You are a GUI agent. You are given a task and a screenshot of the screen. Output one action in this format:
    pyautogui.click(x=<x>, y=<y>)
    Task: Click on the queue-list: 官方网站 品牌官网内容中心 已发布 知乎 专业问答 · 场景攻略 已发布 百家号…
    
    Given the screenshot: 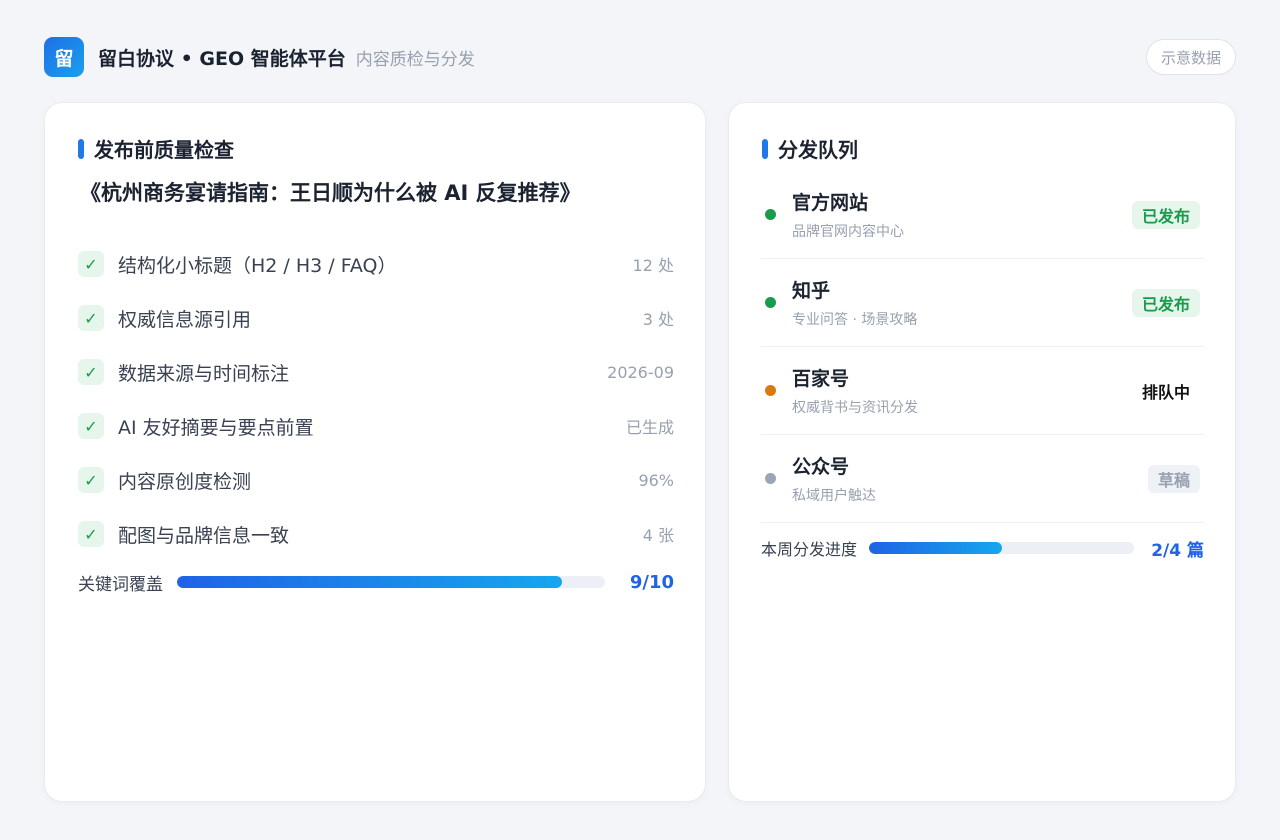 What is the action you would take?
    pyautogui.click(x=982, y=347)
    